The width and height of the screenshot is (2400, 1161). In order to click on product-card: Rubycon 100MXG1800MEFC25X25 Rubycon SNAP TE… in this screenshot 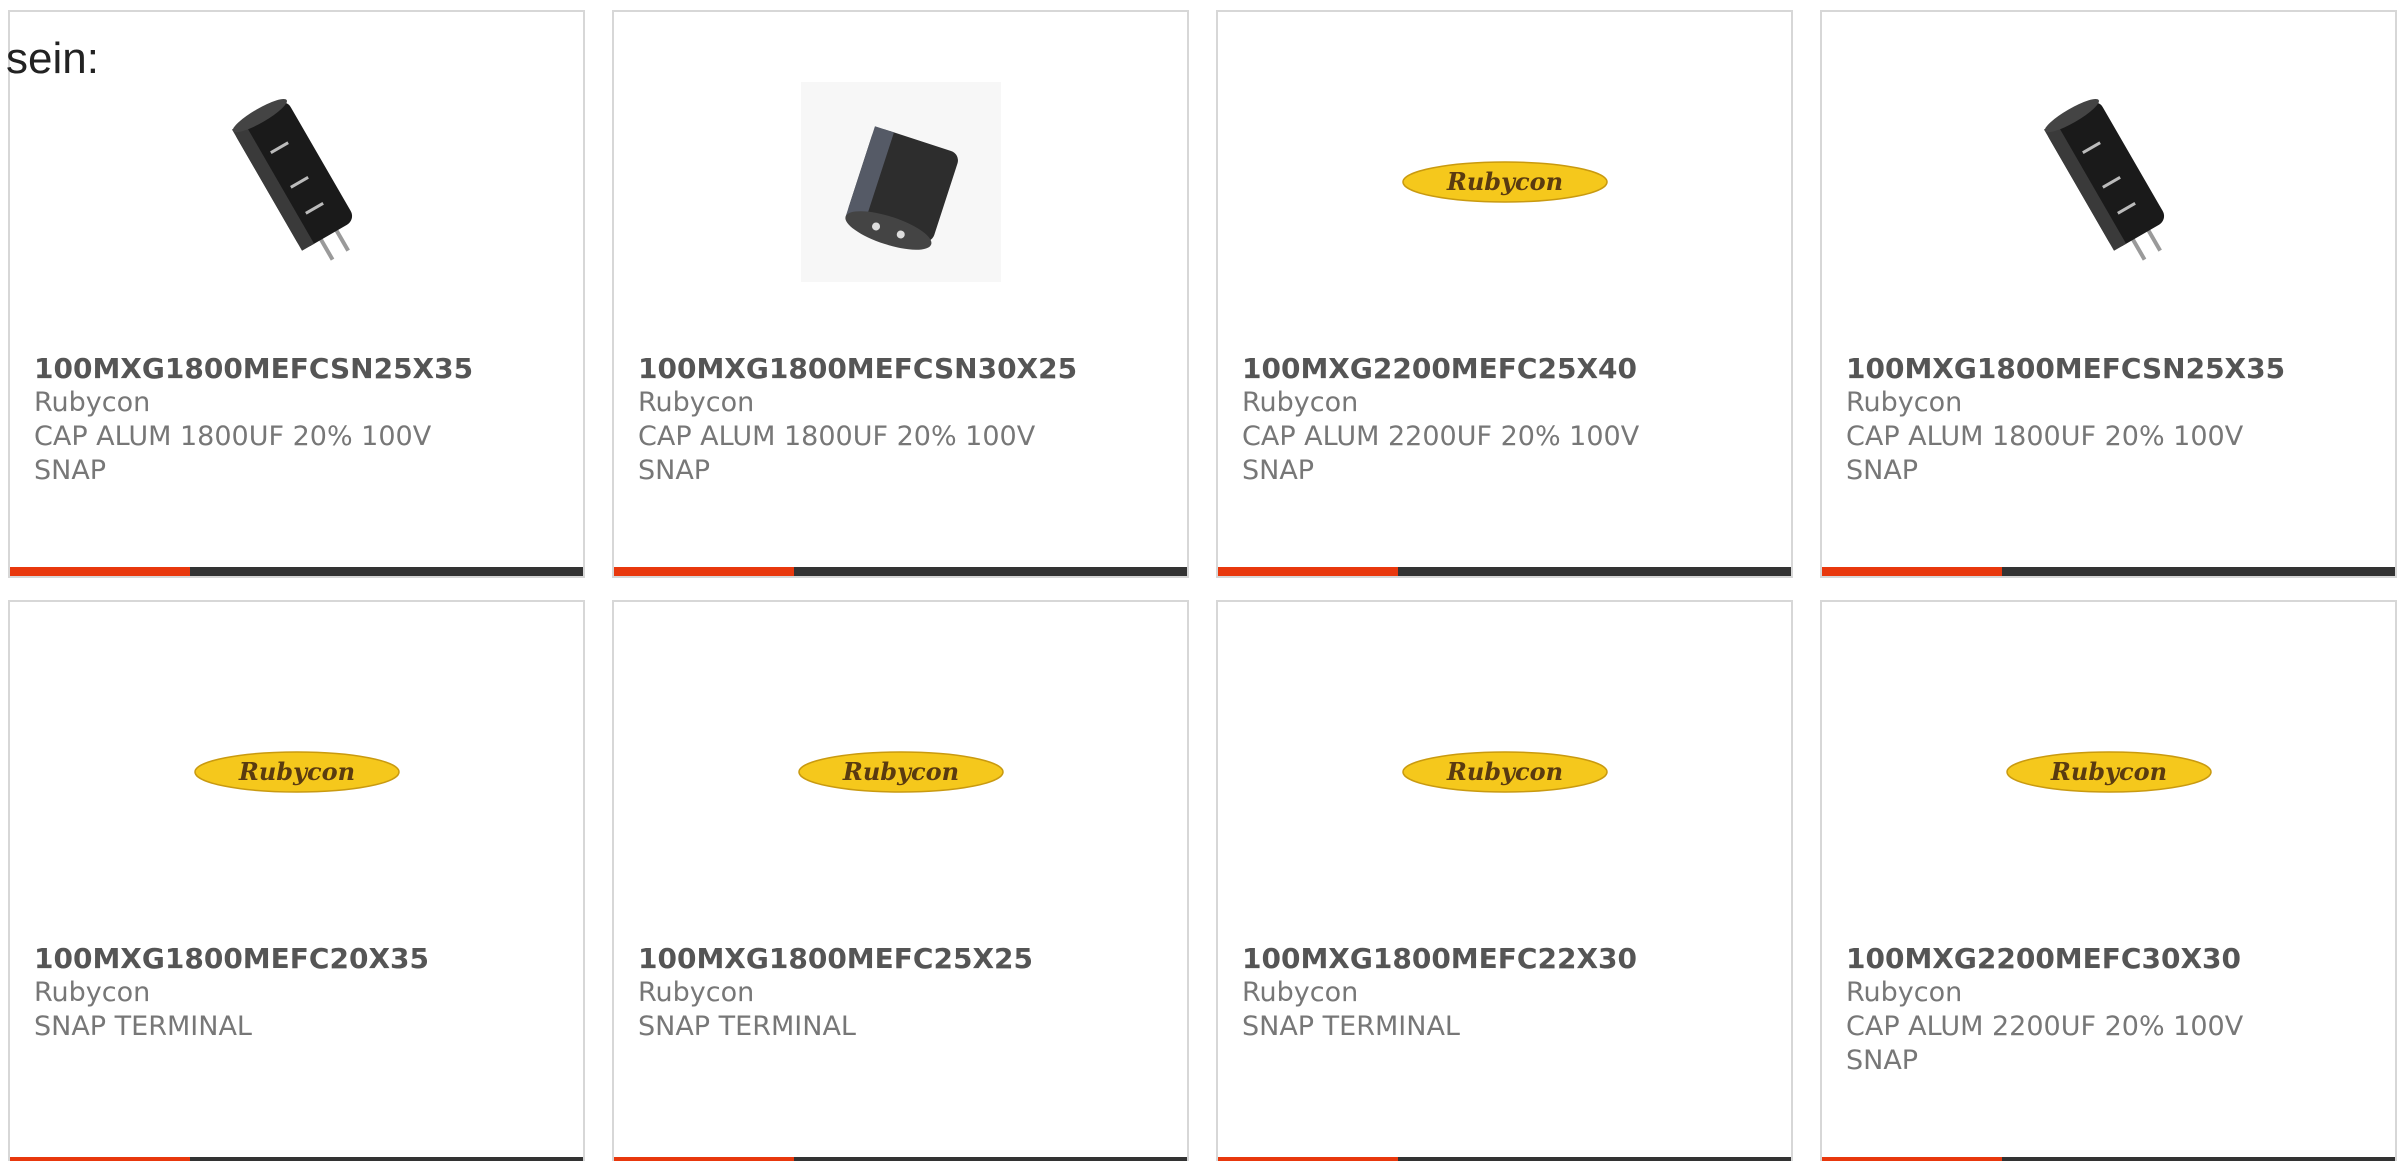, I will do `click(900, 880)`.